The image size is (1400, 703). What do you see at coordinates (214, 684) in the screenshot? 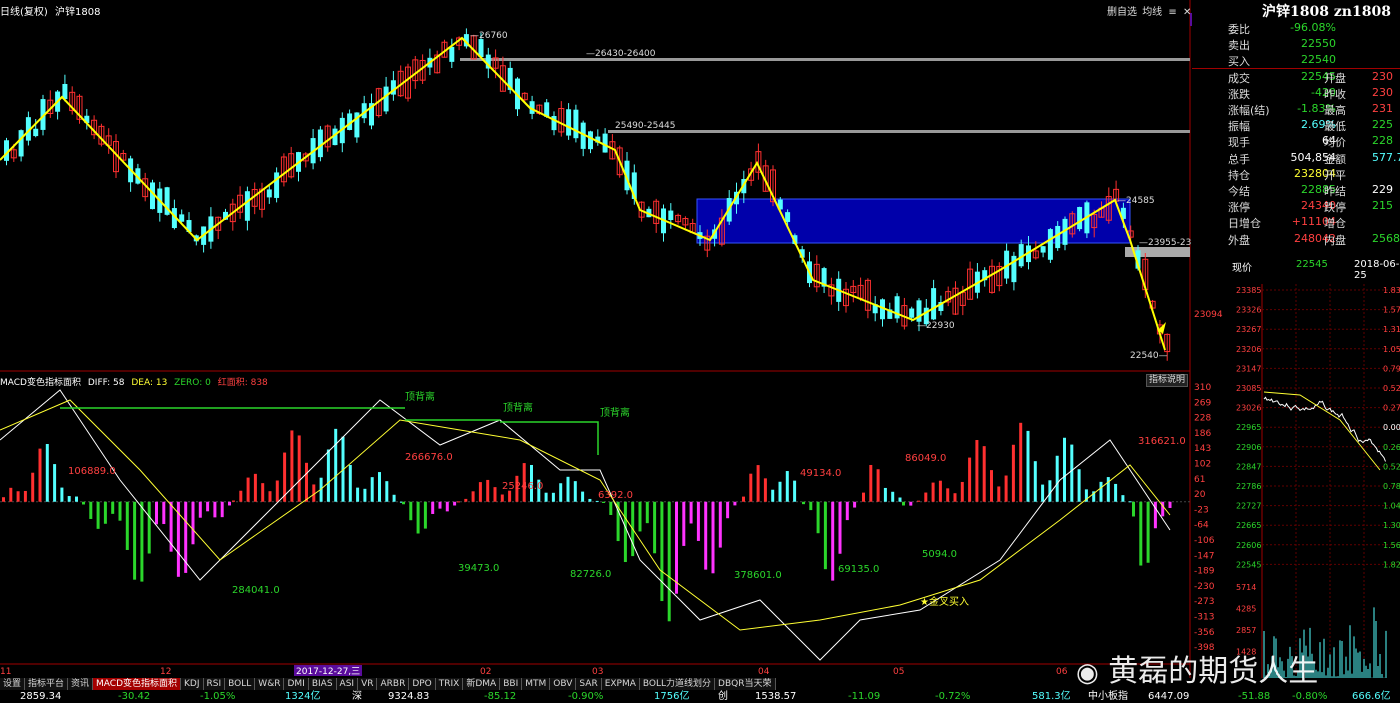
I see `tab-rsi: RSI` at bounding box center [214, 684].